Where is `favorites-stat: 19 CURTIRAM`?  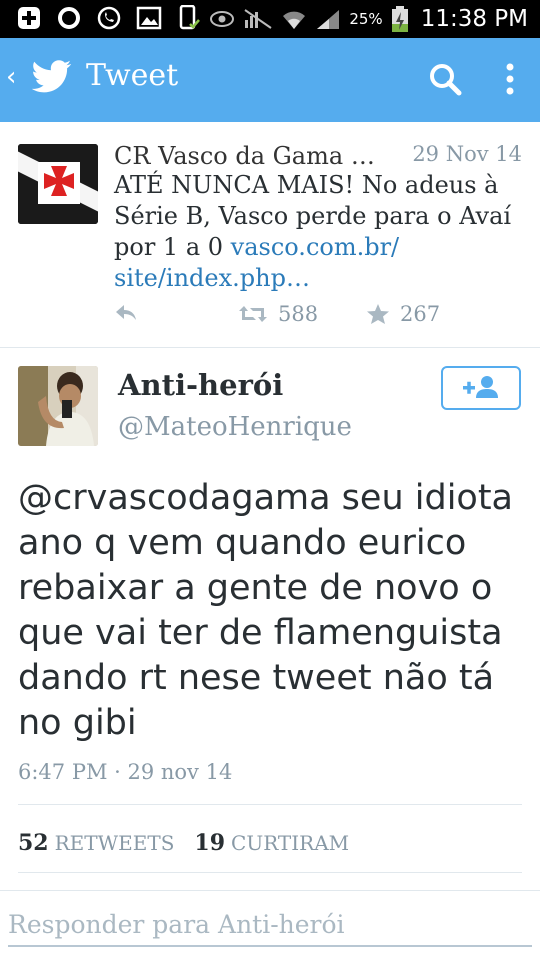
favorites-stat: 19 CURTIRAM is located at coordinates (271, 843).